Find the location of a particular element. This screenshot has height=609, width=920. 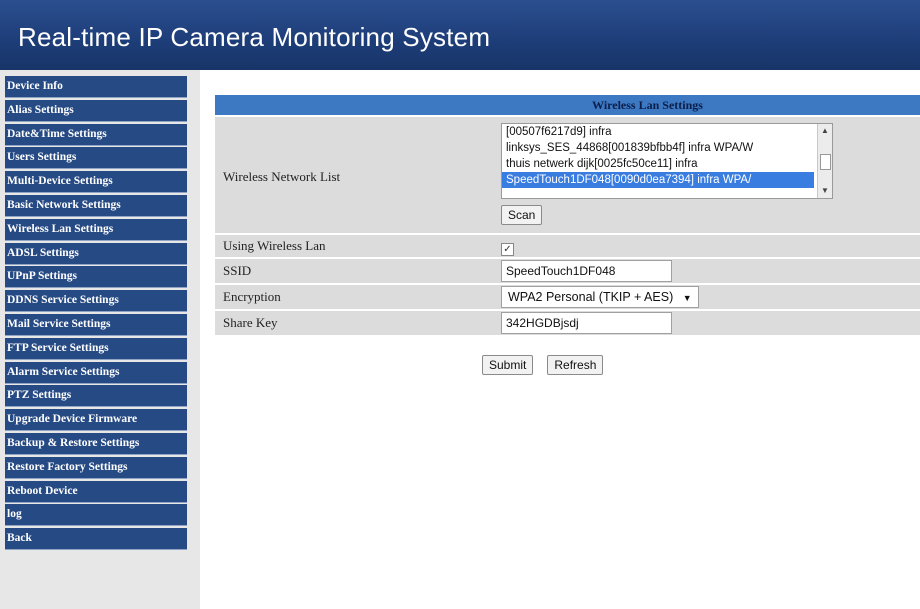

share-key-field: 342HGDBjsdj is located at coordinates (586, 323).